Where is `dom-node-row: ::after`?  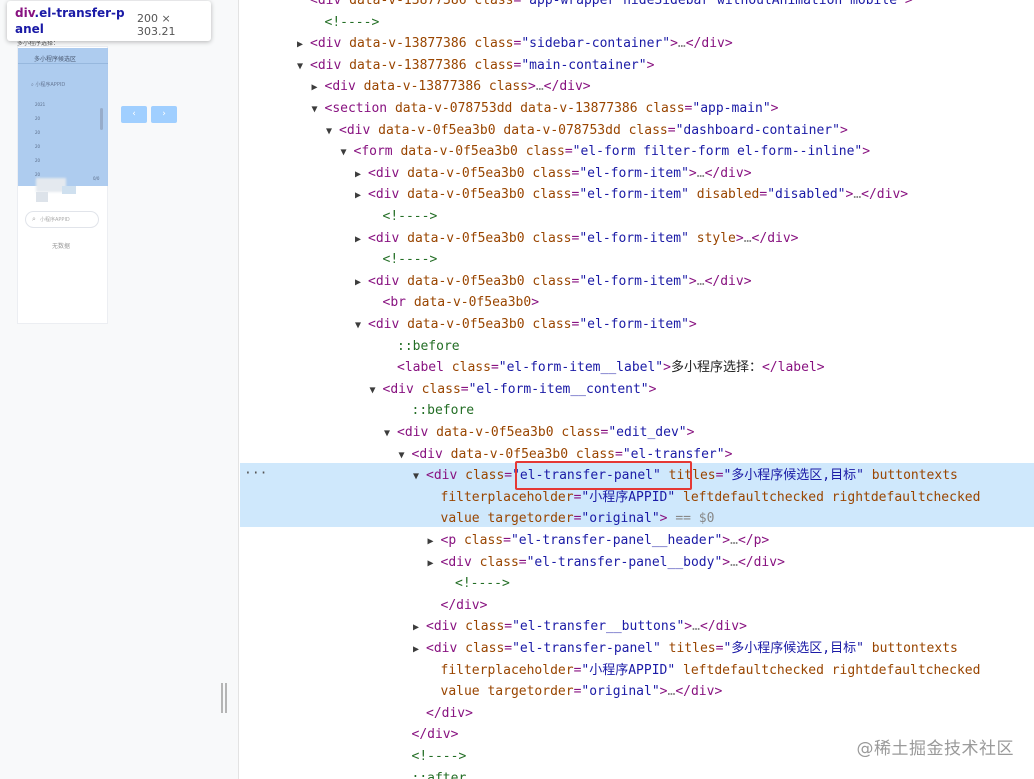
dom-node-row: ::after is located at coordinates (637, 773).